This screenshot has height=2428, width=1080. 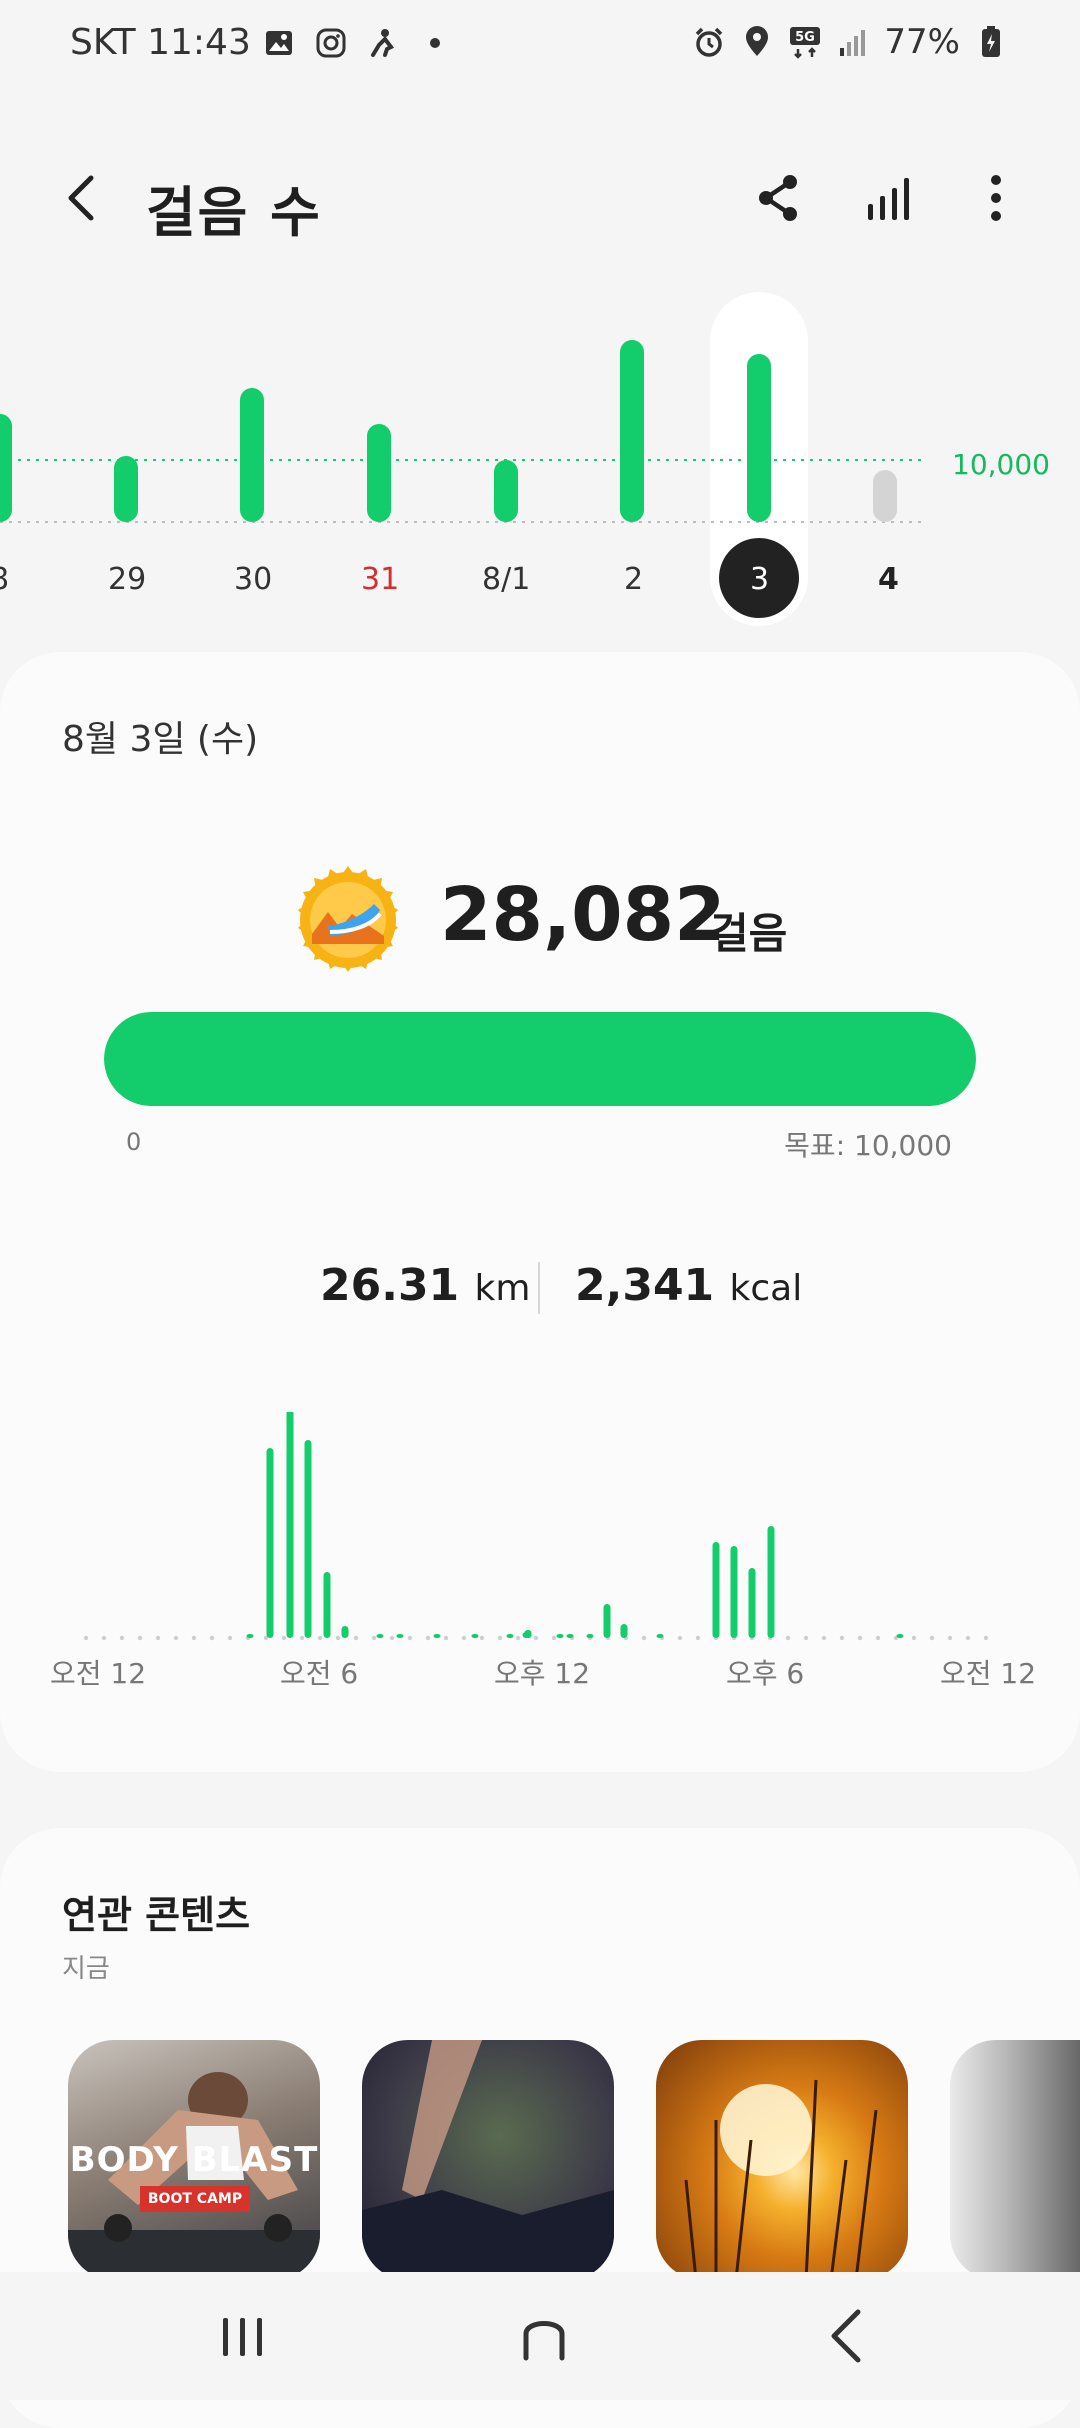 I want to click on signal-icon, so click(x=853, y=42).